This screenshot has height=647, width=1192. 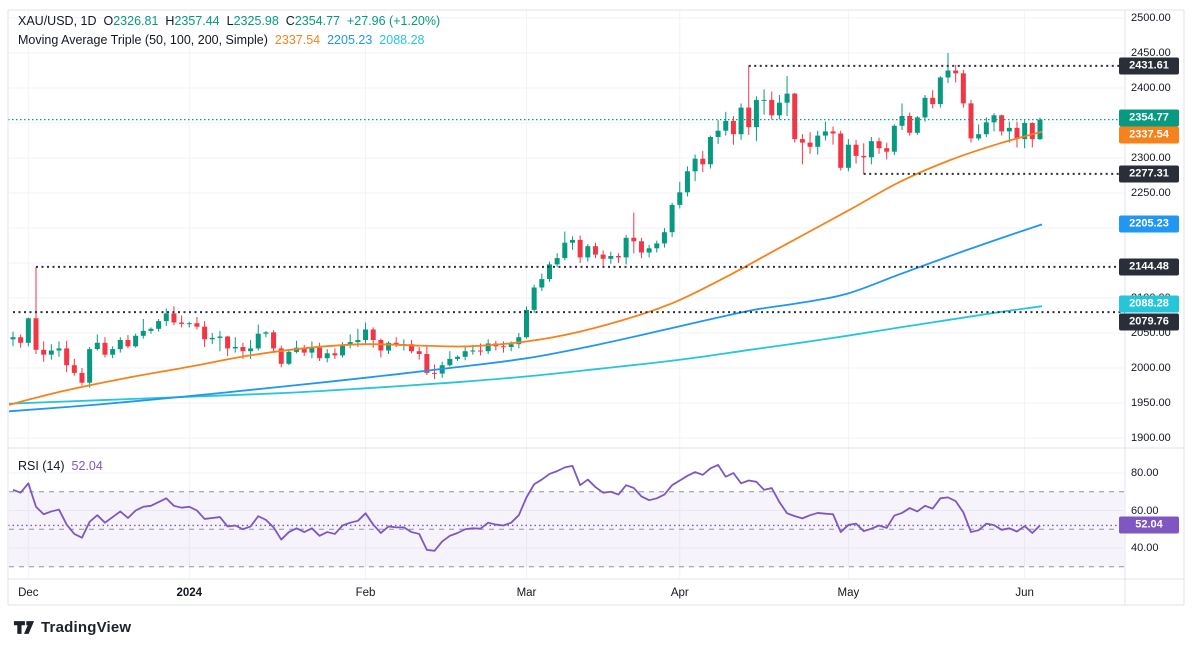 I want to click on rsi-tick-label: 80.00, so click(x=1145, y=473).